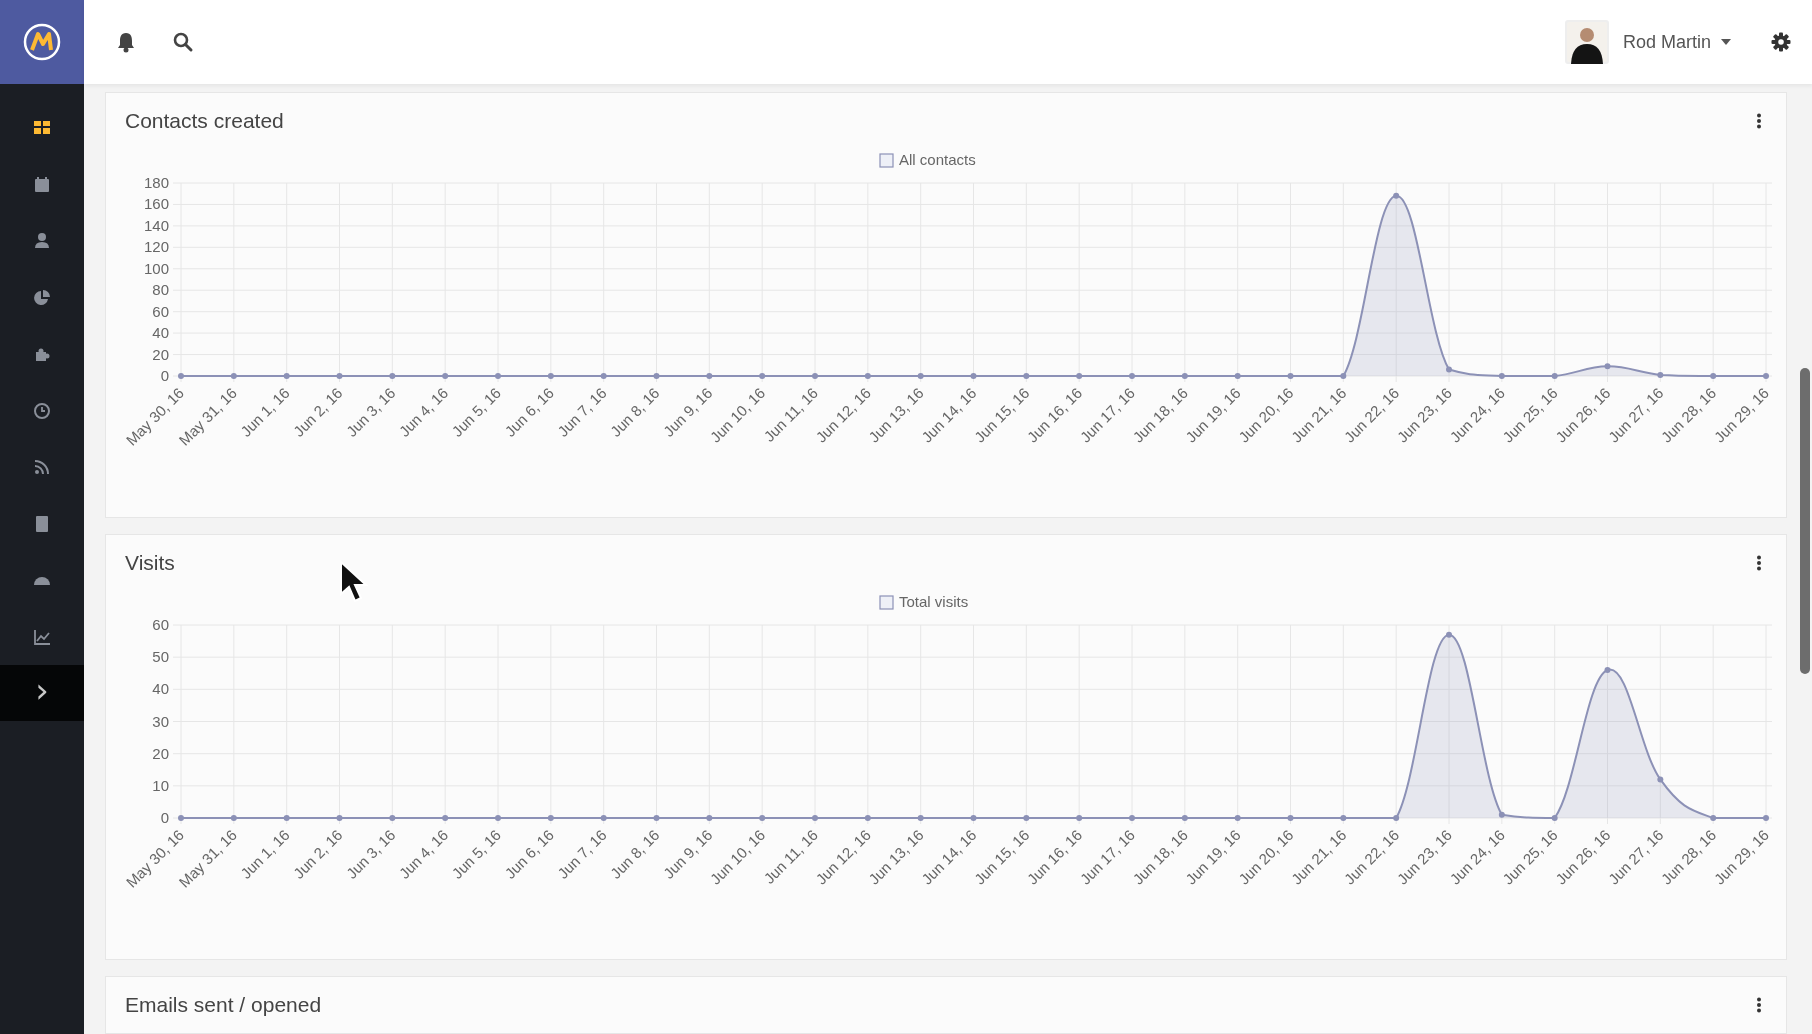  What do you see at coordinates (160, 721) in the screenshot?
I see `axis-label: 30` at bounding box center [160, 721].